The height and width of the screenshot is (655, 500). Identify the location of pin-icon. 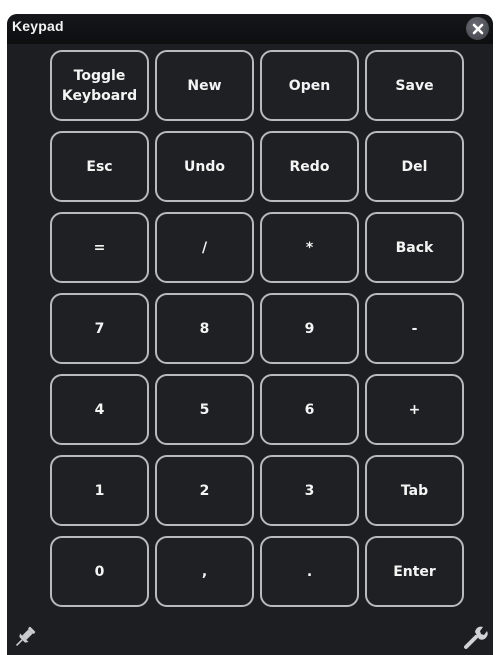
(25, 636).